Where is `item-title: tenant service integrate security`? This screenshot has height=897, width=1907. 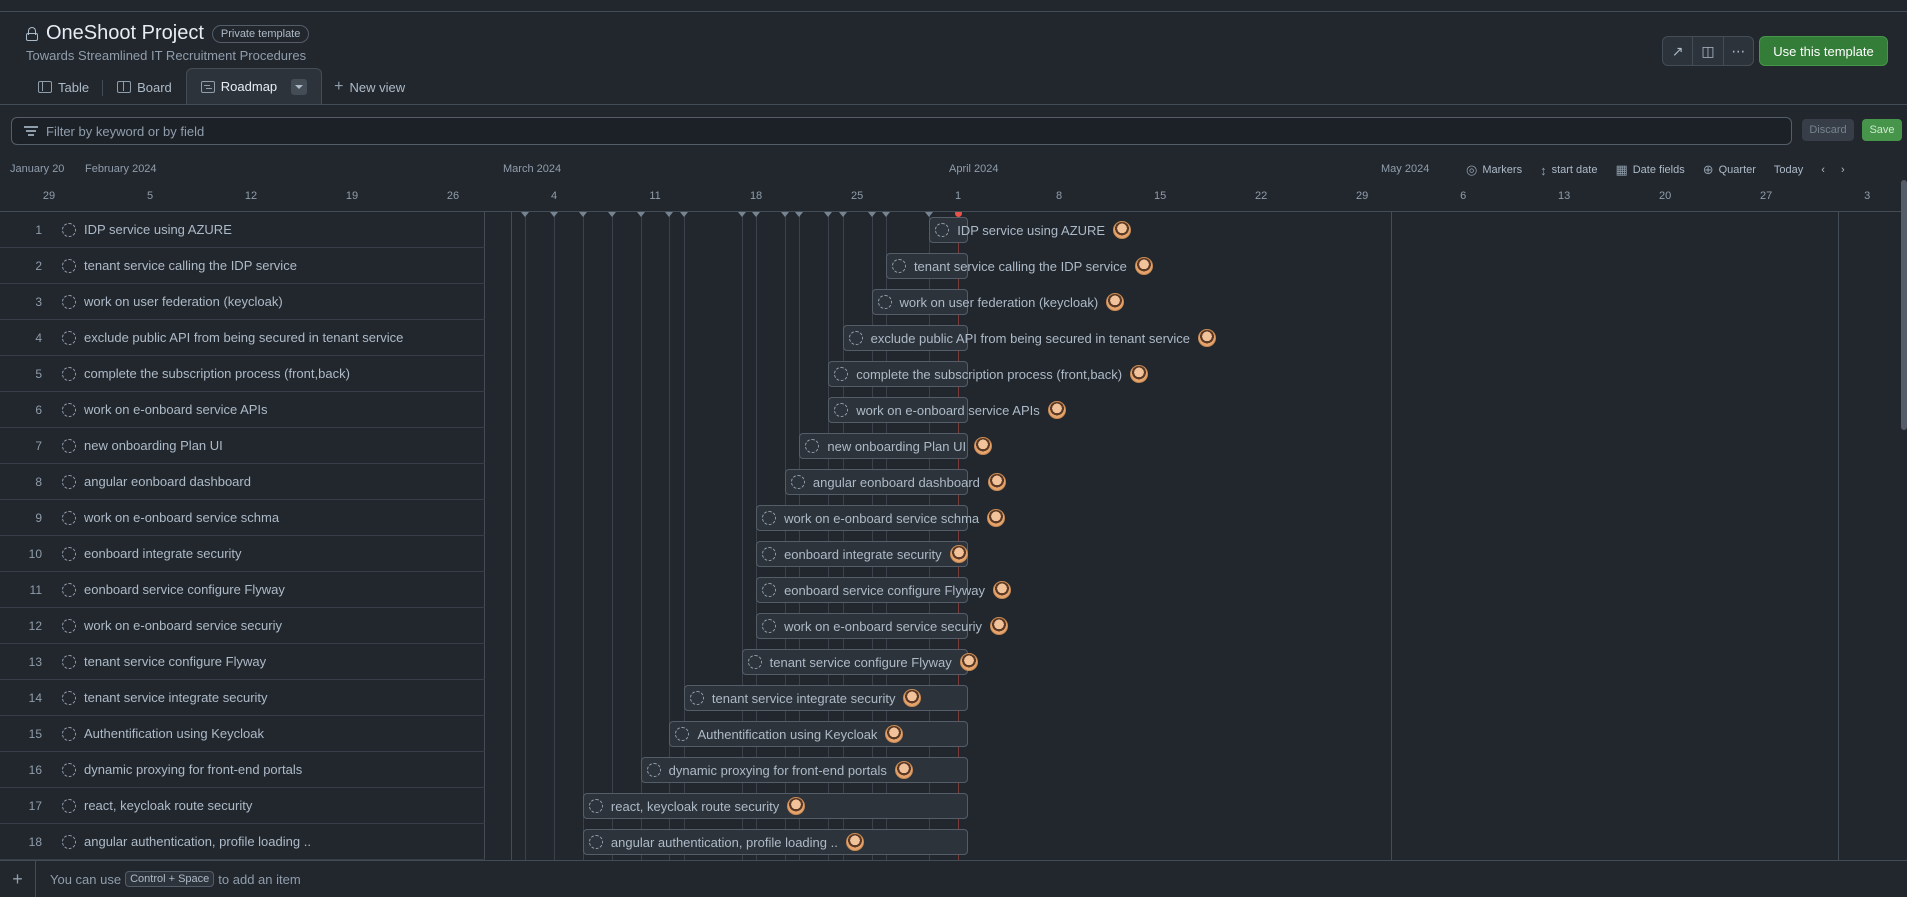 item-title: tenant service integrate security is located at coordinates (176, 697).